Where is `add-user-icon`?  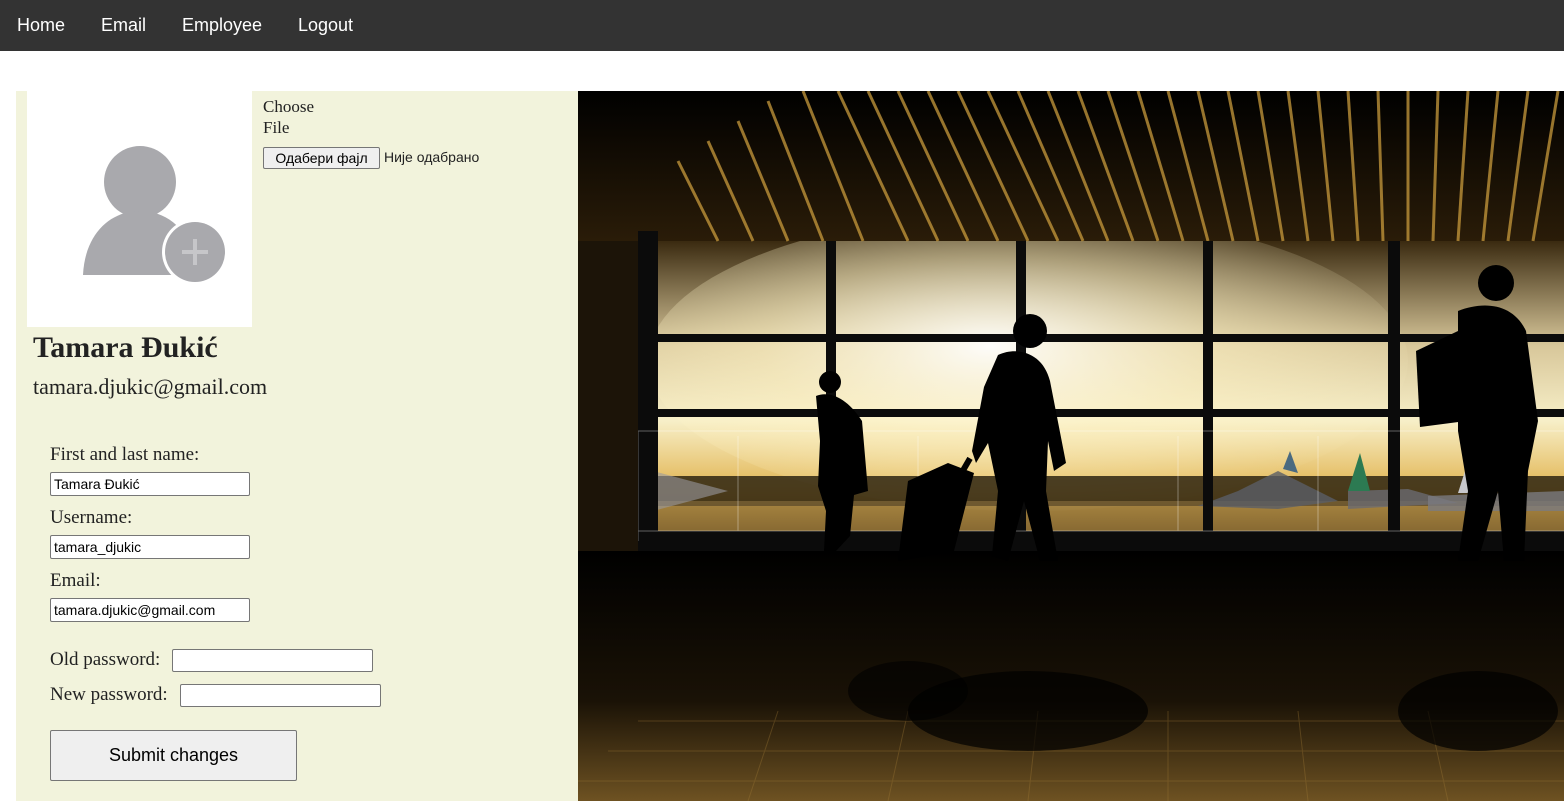 add-user-icon is located at coordinates (155, 215).